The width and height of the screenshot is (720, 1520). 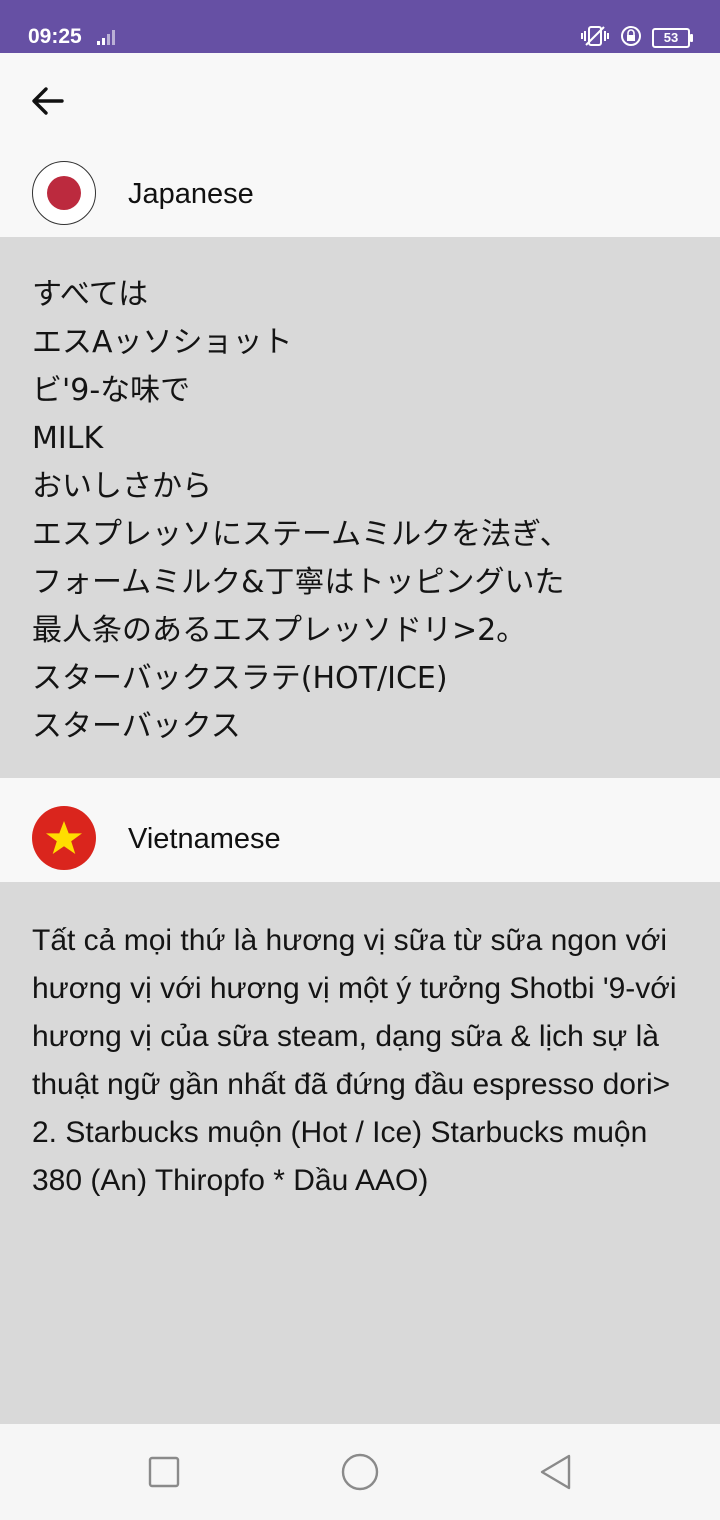 What do you see at coordinates (279, 630) in the screenshot?
I see `japanese-text-line: 最人条のあるエスプレッソドリ>2。` at bounding box center [279, 630].